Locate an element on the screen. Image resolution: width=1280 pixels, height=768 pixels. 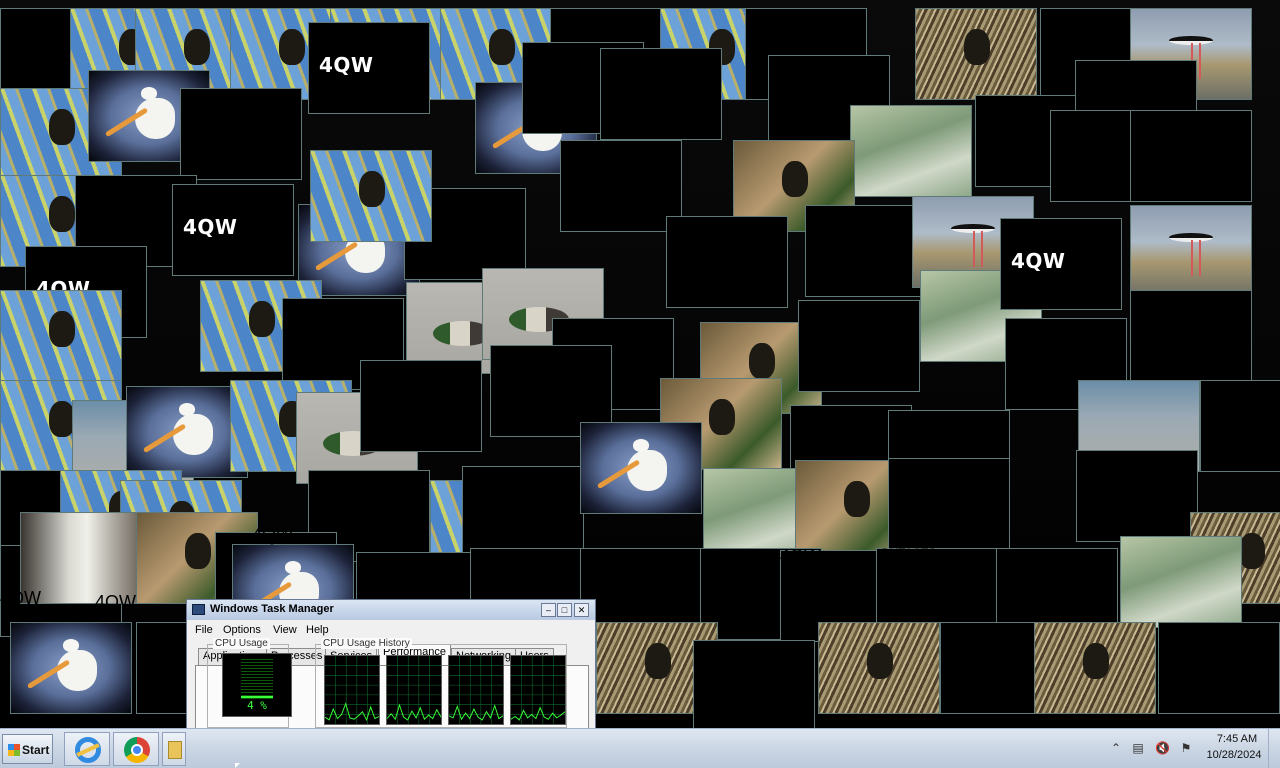
cpu-usage-value: 4 % is located at coordinates (257, 705).